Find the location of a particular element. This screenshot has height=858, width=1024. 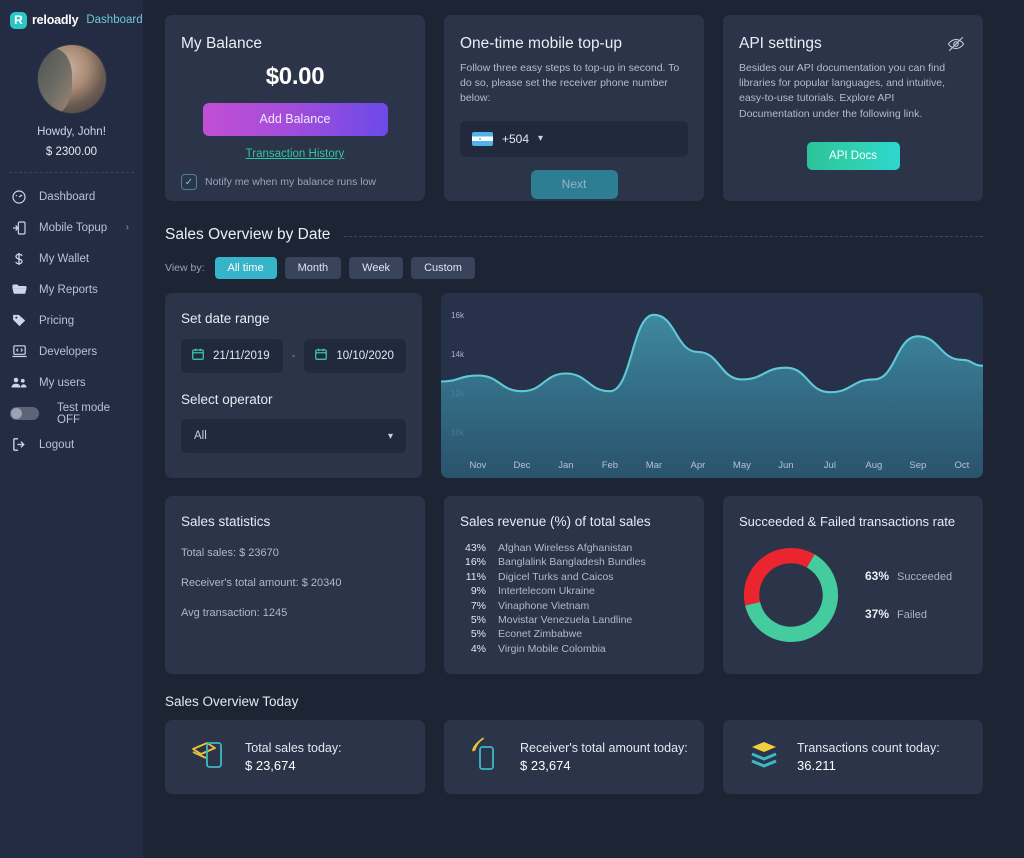

revenue-percent: 16% is located at coordinates (475, 562).